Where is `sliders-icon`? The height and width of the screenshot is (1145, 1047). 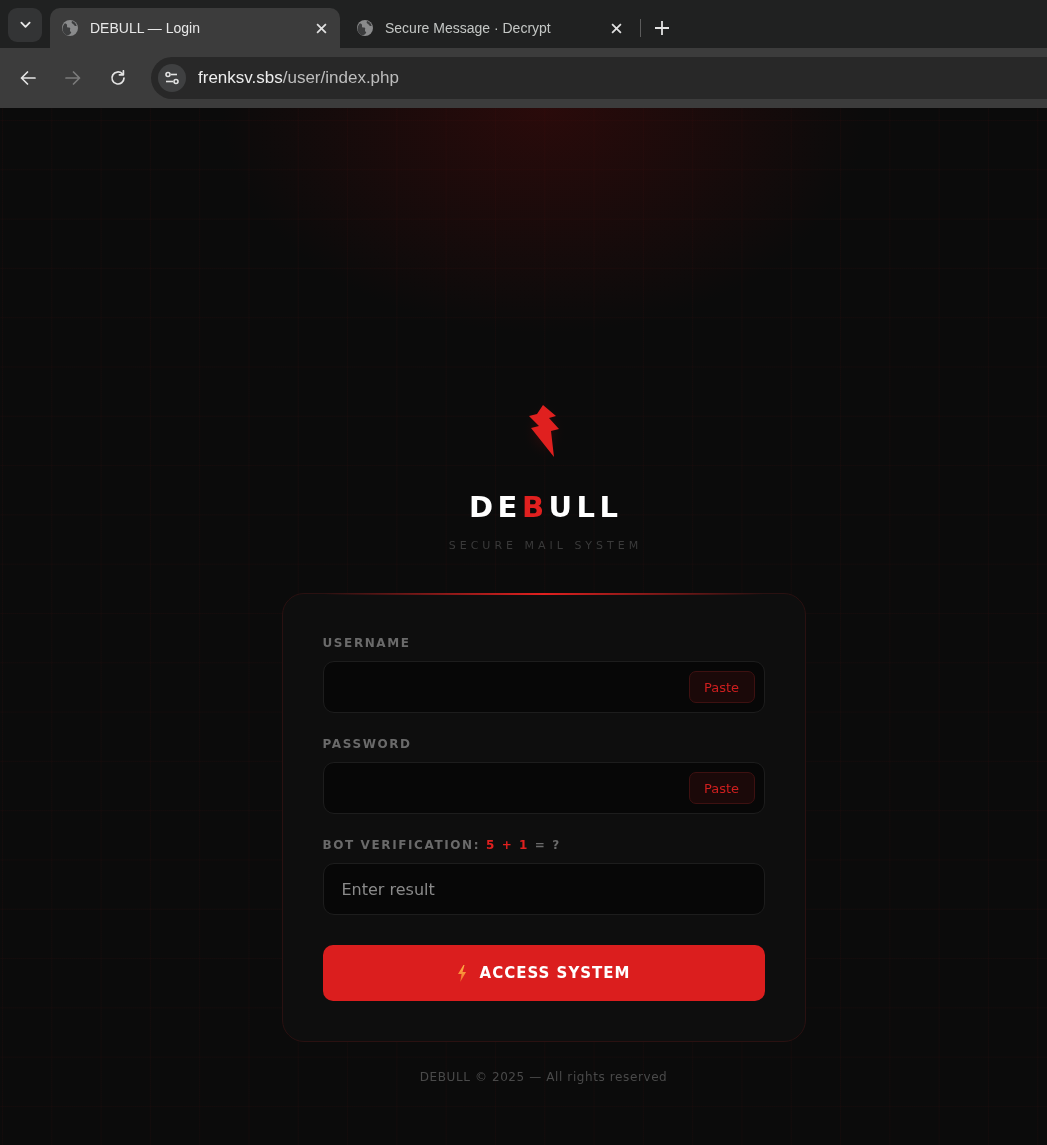 sliders-icon is located at coordinates (172, 78).